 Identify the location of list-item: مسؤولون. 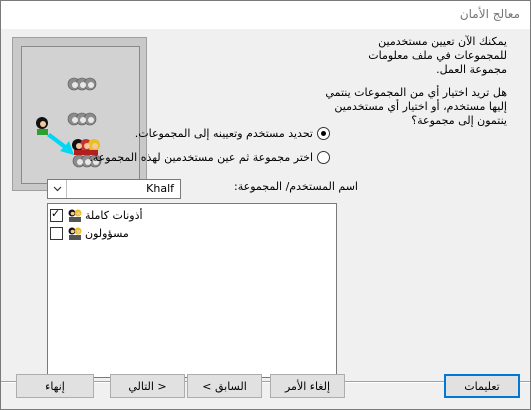
(89, 233).